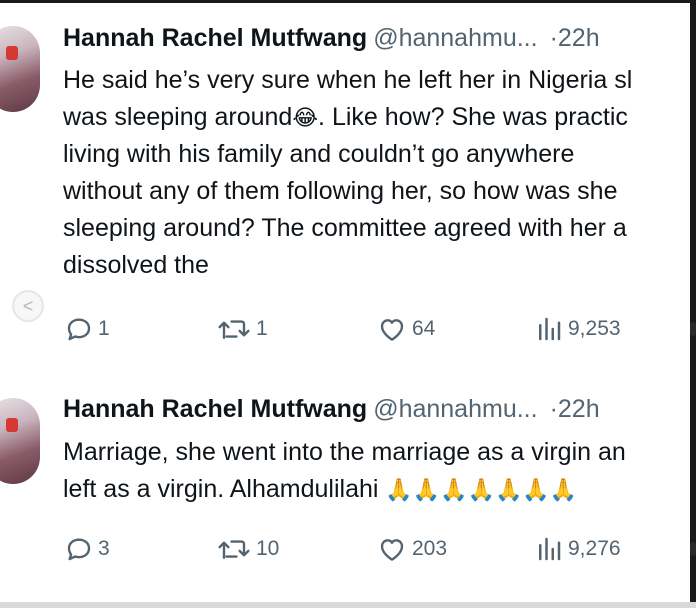 Image resolution: width=696 pixels, height=608 pixels. Describe the element at coordinates (104, 548) in the screenshot. I see `reply-count: 3` at that location.